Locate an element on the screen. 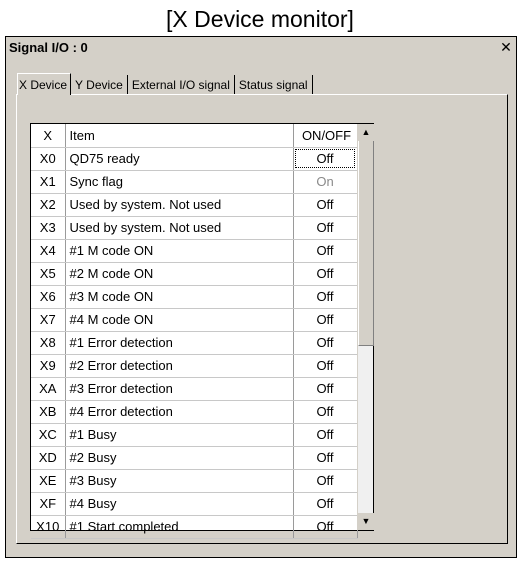  cell-item: #2 Busy is located at coordinates (179, 458).